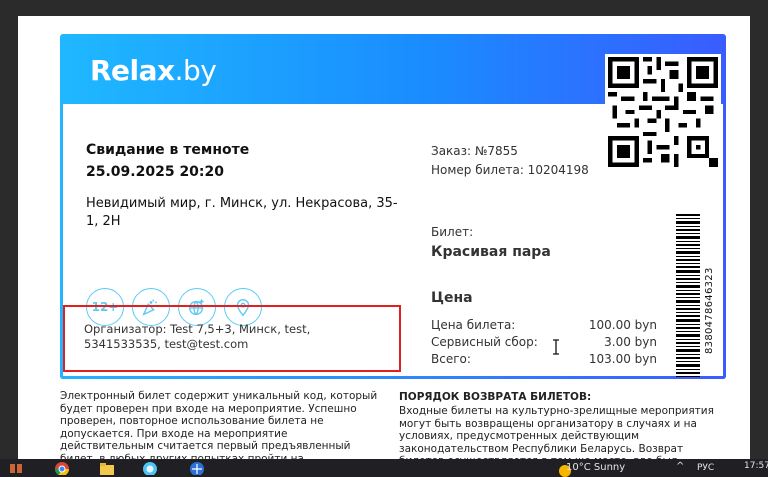 This screenshot has width=768, height=477. I want to click on price-amount: 100.00 byn, so click(622, 325).